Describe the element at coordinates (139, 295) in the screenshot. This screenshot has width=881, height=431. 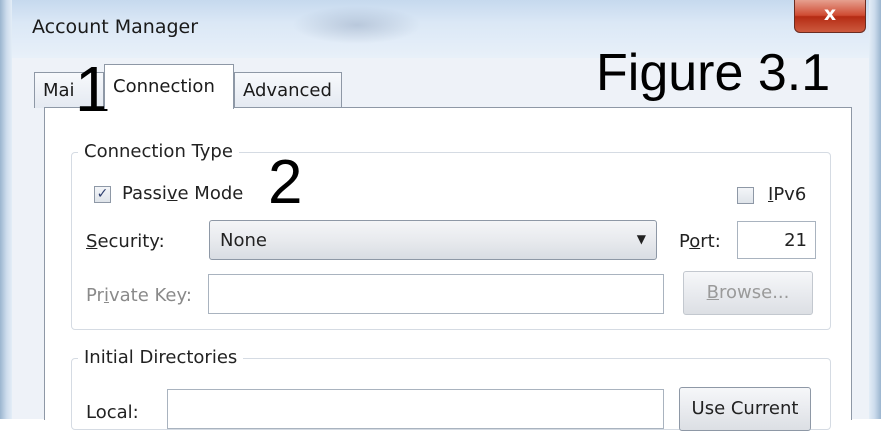
I see `private-key-label: Private Key:` at that location.